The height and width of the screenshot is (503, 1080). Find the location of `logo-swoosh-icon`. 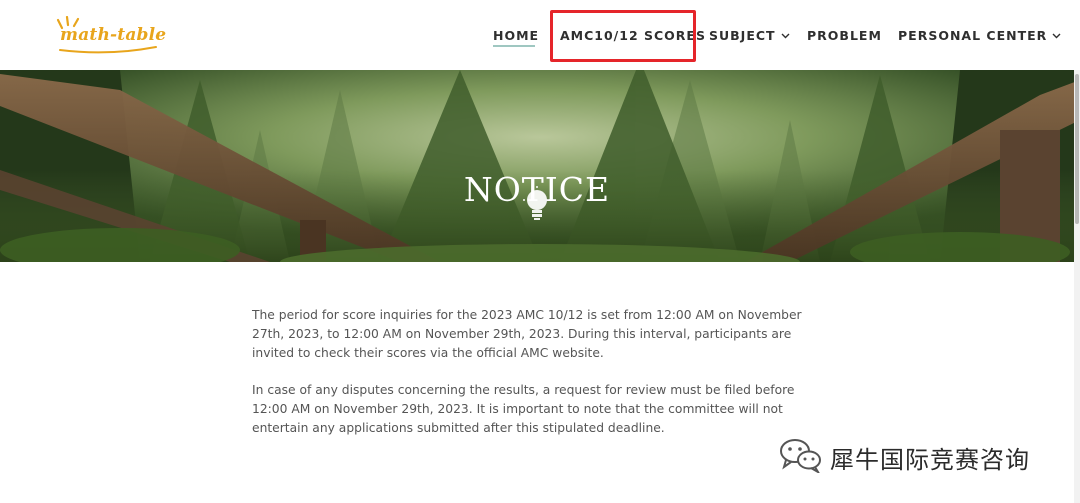

logo-swoosh-icon is located at coordinates (108, 50).